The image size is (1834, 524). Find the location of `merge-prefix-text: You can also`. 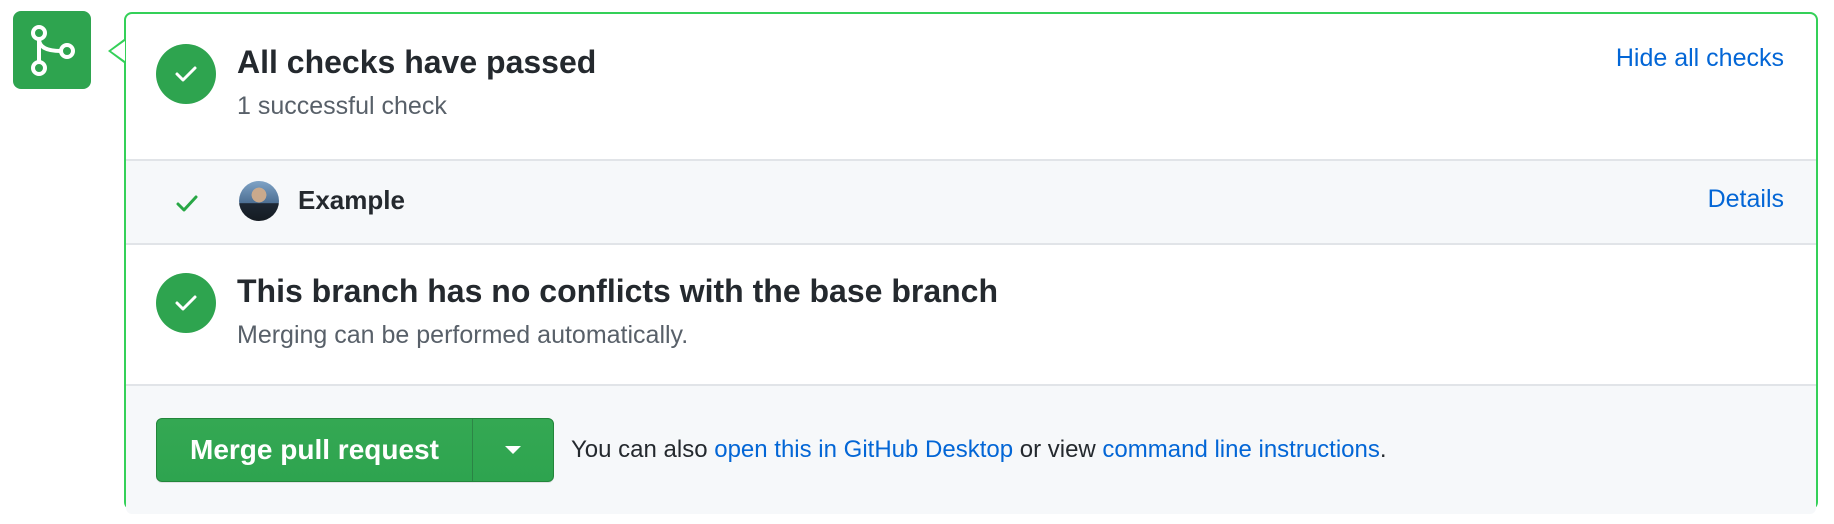

merge-prefix-text: You can also is located at coordinates (643, 449).